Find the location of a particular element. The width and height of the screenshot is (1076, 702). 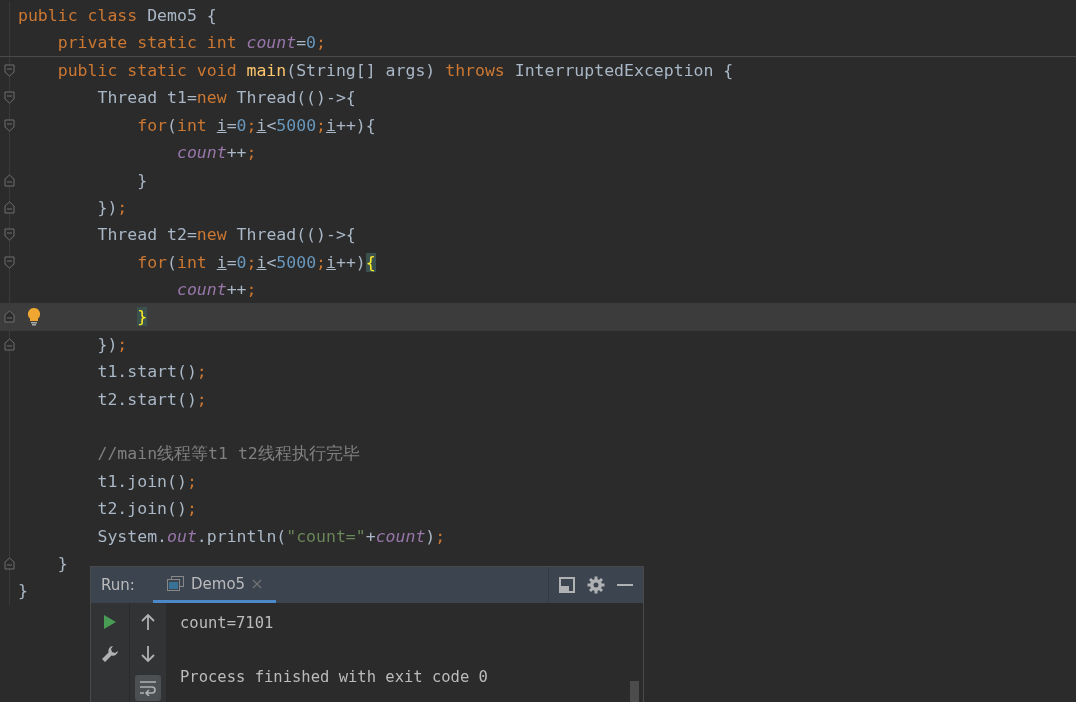

run-icon is located at coordinates (110, 622).